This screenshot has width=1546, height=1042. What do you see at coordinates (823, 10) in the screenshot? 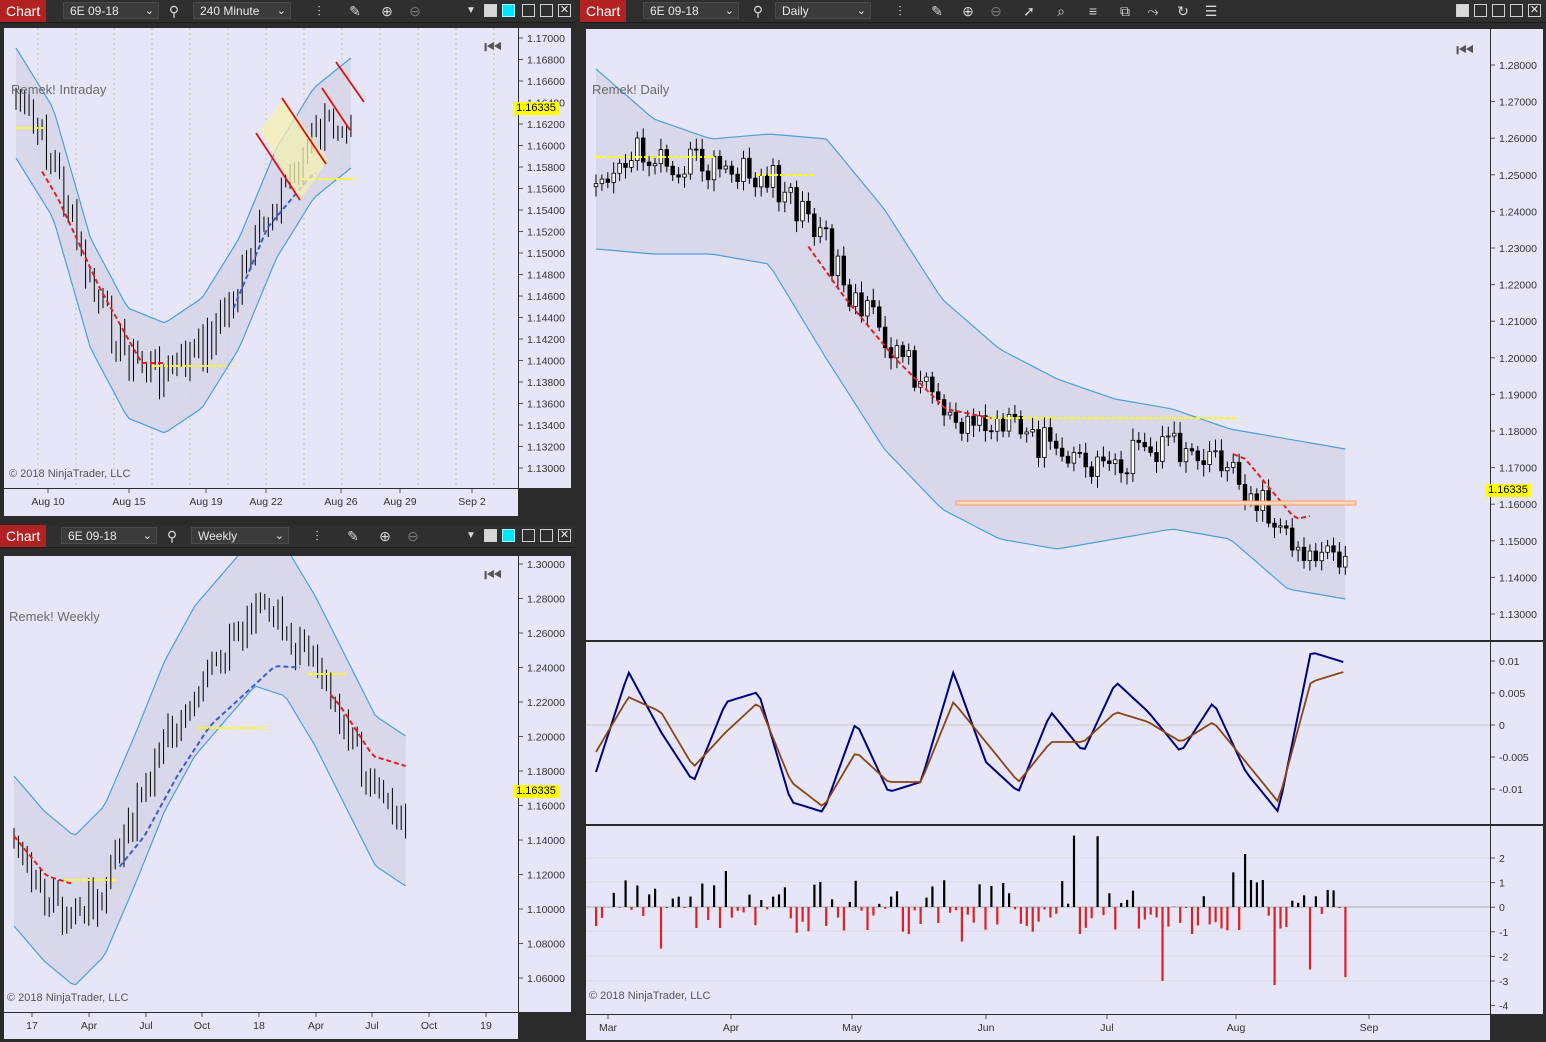
I see `interval-selector: Daily ⌄` at bounding box center [823, 10].